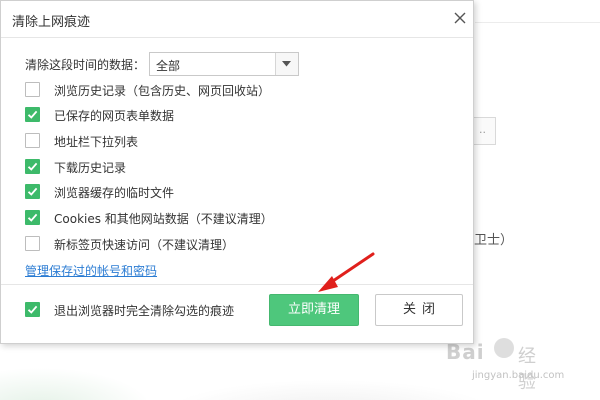 The width and height of the screenshot is (600, 400). Describe the element at coordinates (90, 168) in the screenshot. I see `option-label: 下载历史记录` at that location.